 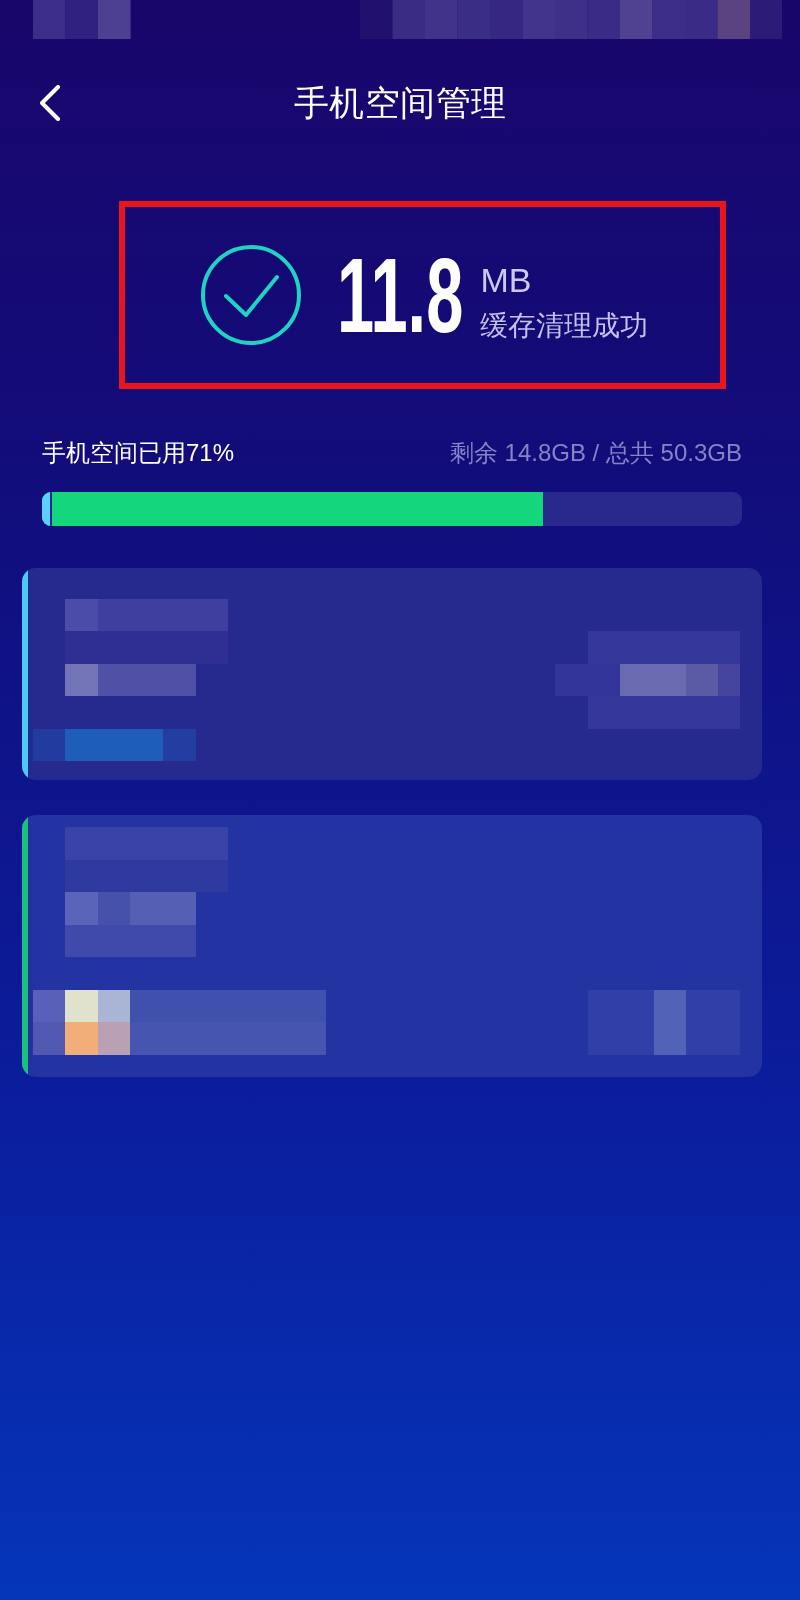 What do you see at coordinates (400, 295) in the screenshot?
I see `cleaned-amount: 11.8` at bounding box center [400, 295].